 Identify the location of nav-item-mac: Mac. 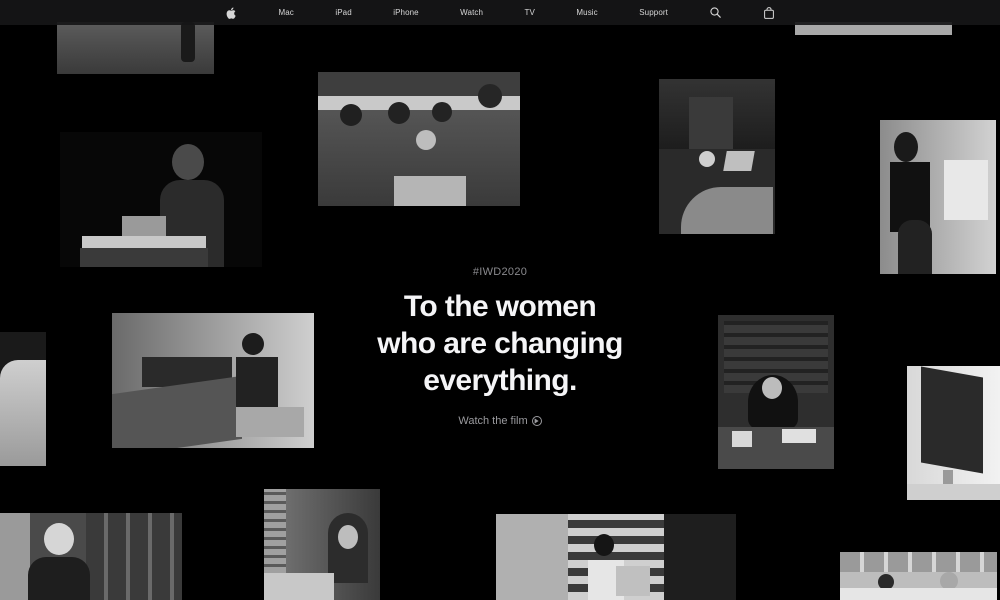
(285, 12).